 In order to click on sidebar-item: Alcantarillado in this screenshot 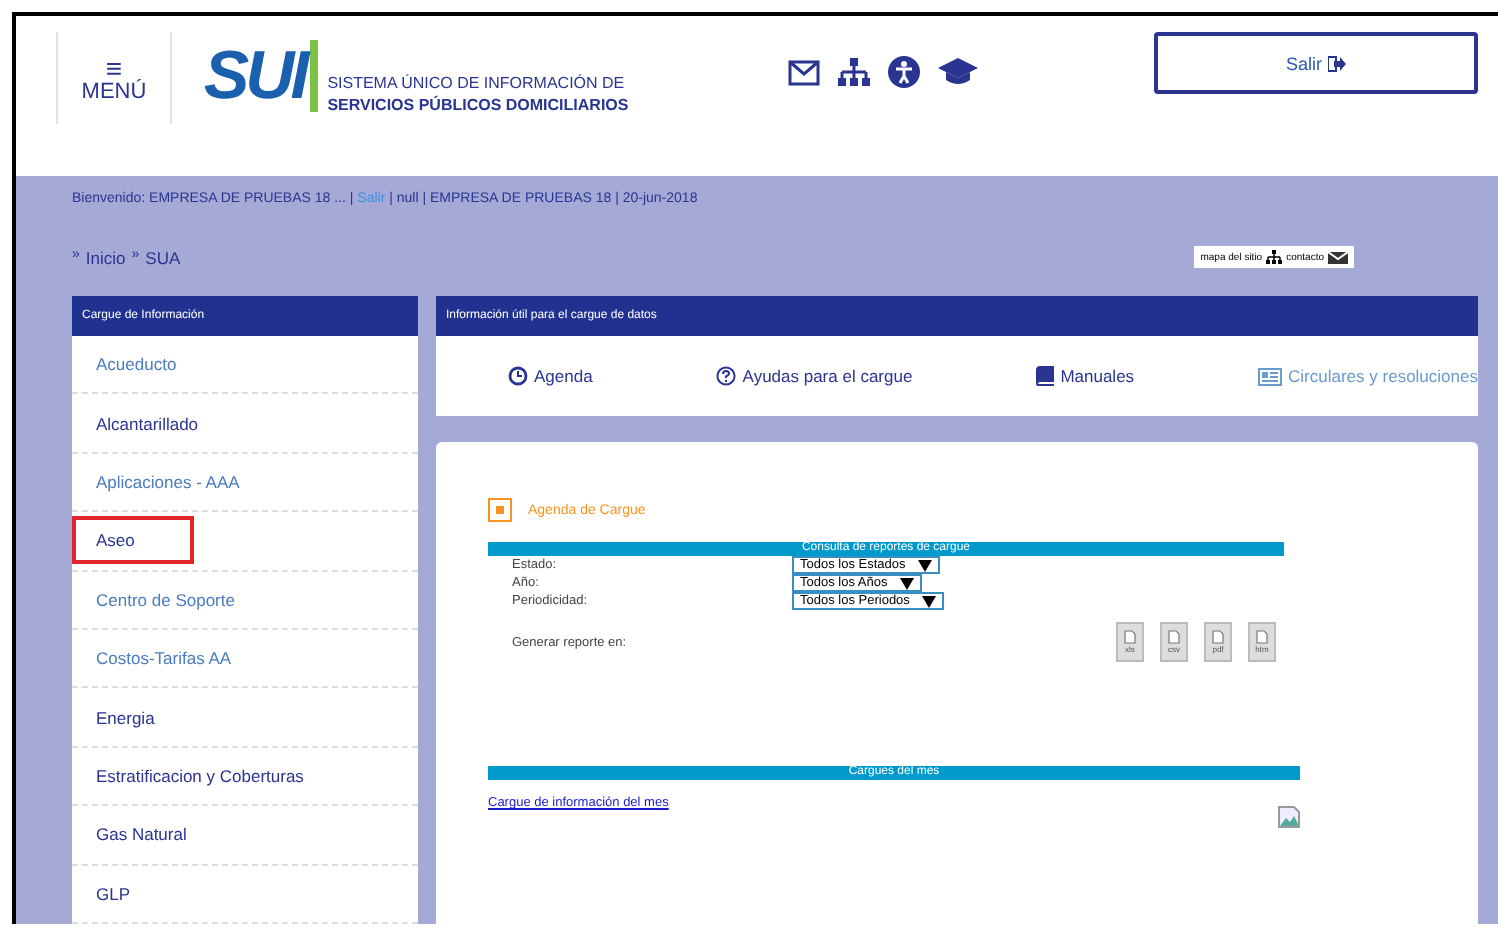, I will do `click(165, 423)`.